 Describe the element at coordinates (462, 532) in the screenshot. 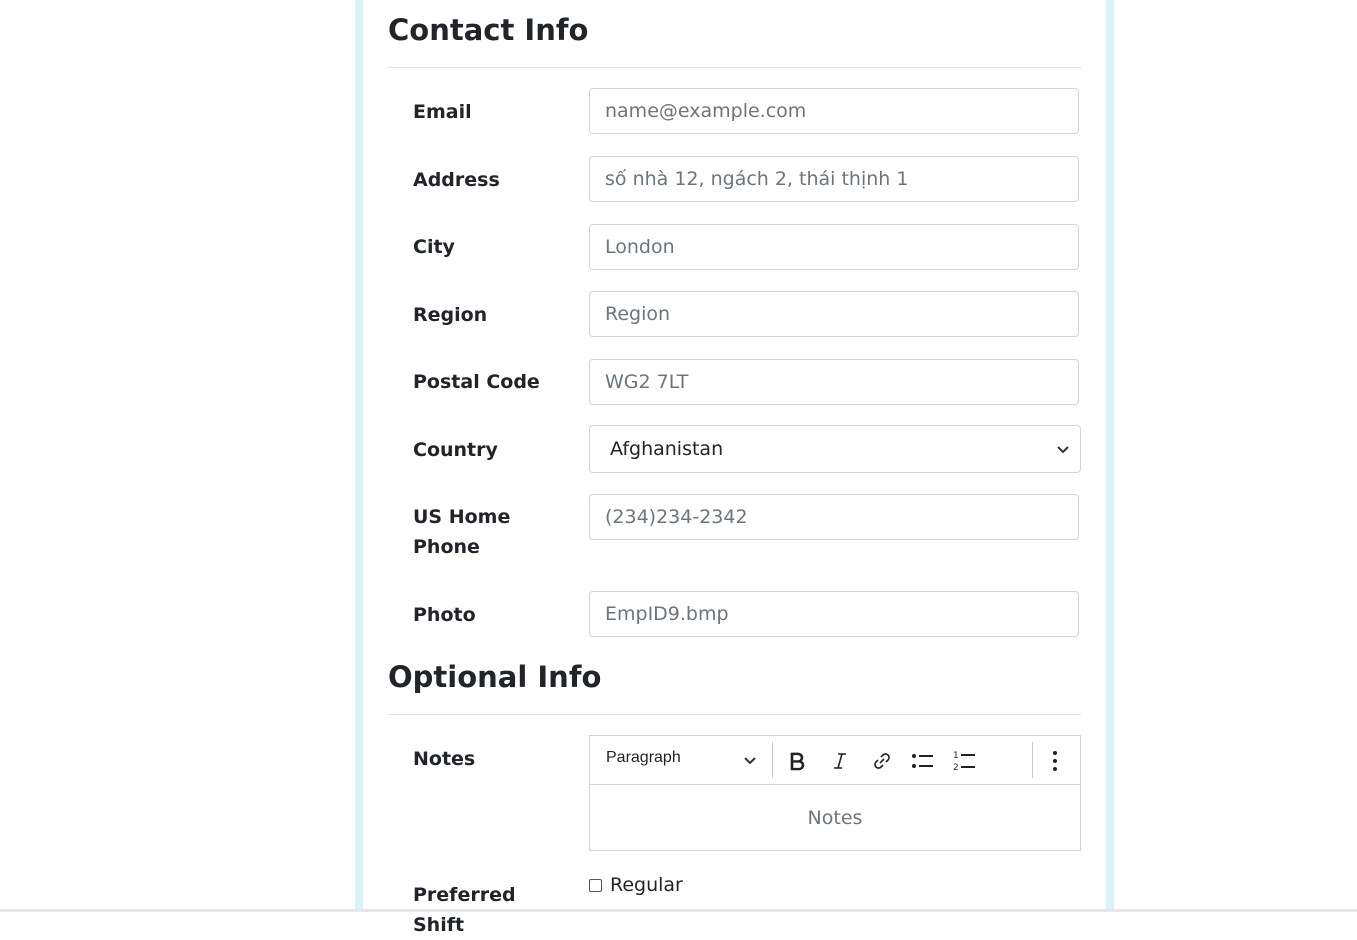

I see `us-home-phone-label: US Home Phone` at that location.